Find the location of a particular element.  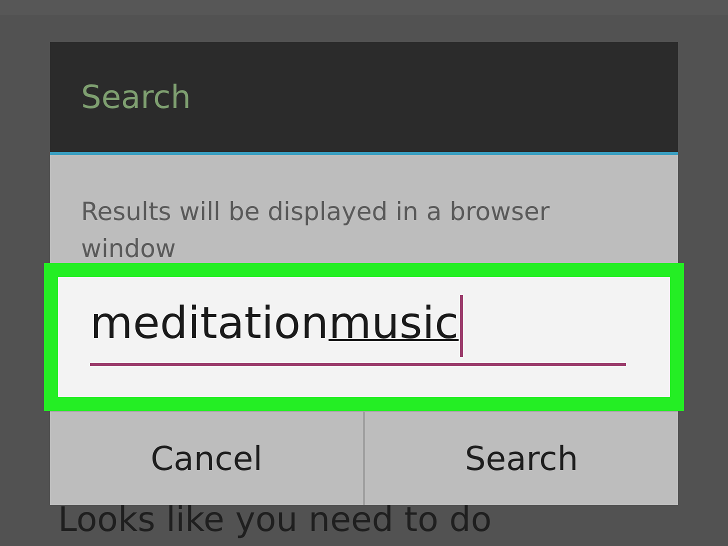

dialog-title: Search is located at coordinates (136, 97).